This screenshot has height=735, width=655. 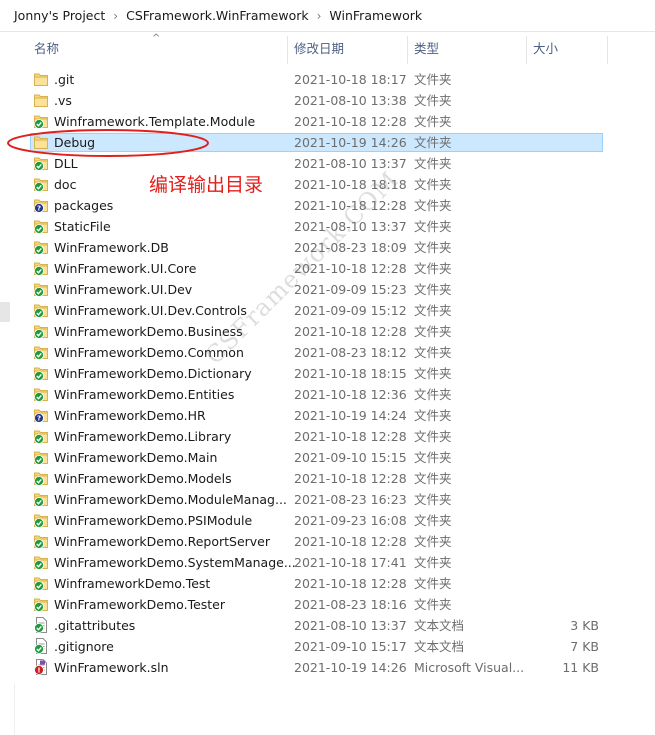 What do you see at coordinates (327, 457) in the screenshot?
I see `file-row: WinFrameworkDemo.Main 2021-09-10 15:15 文件夹` at bounding box center [327, 457].